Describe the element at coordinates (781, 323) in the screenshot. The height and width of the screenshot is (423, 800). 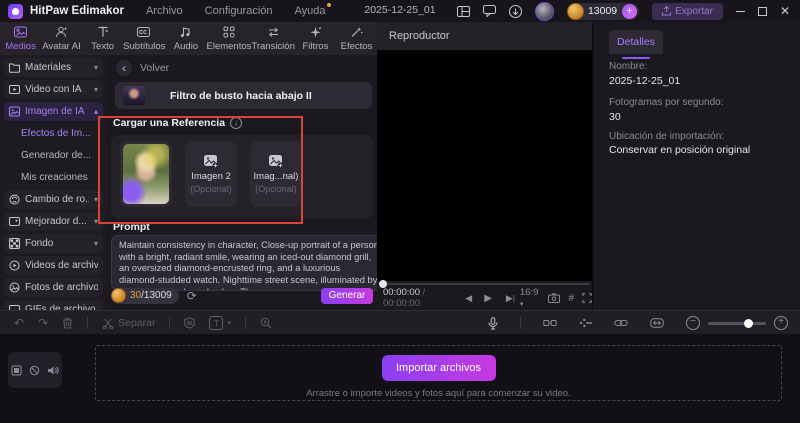
I see `zoom-in-button: +` at that location.